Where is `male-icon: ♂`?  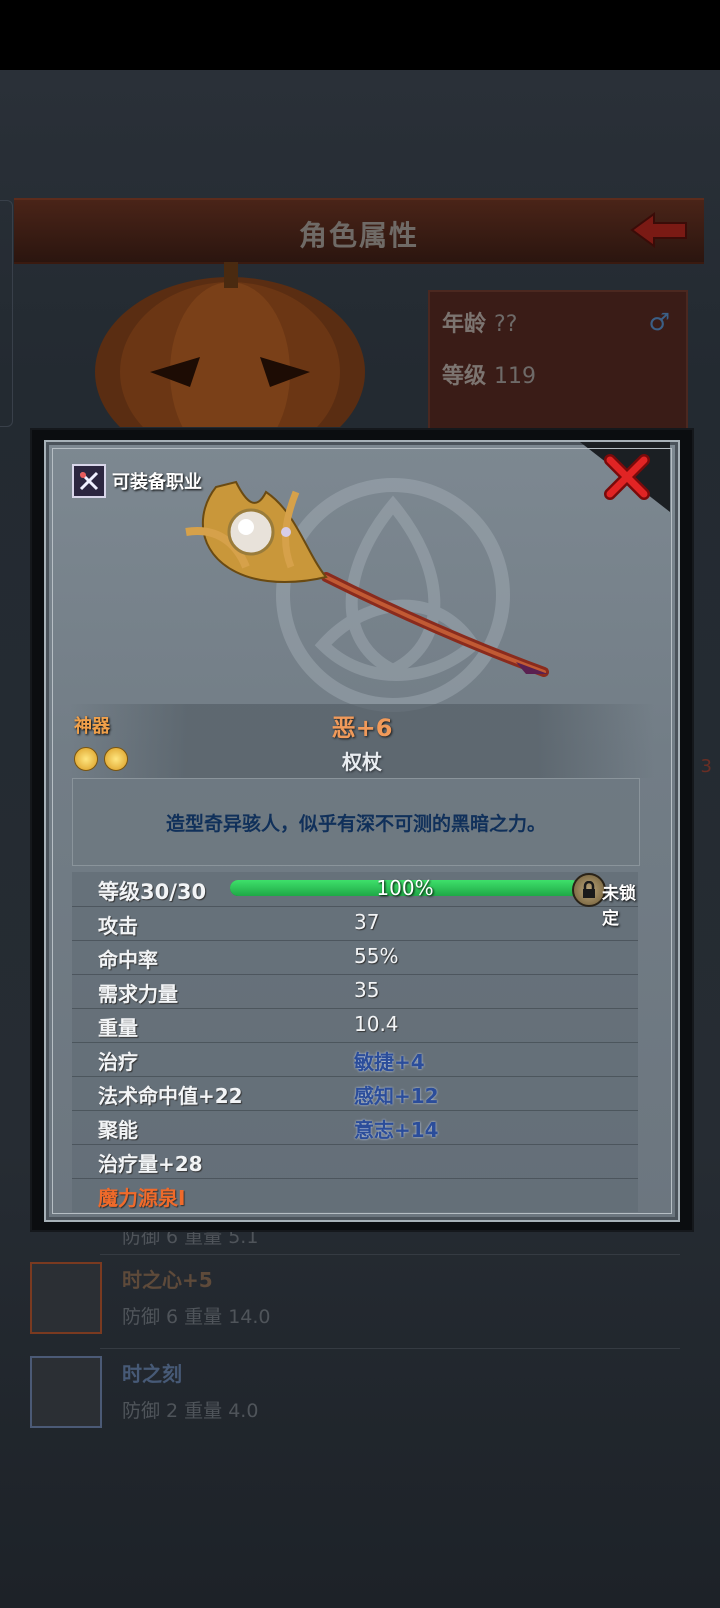 male-icon: ♂ is located at coordinates (659, 322).